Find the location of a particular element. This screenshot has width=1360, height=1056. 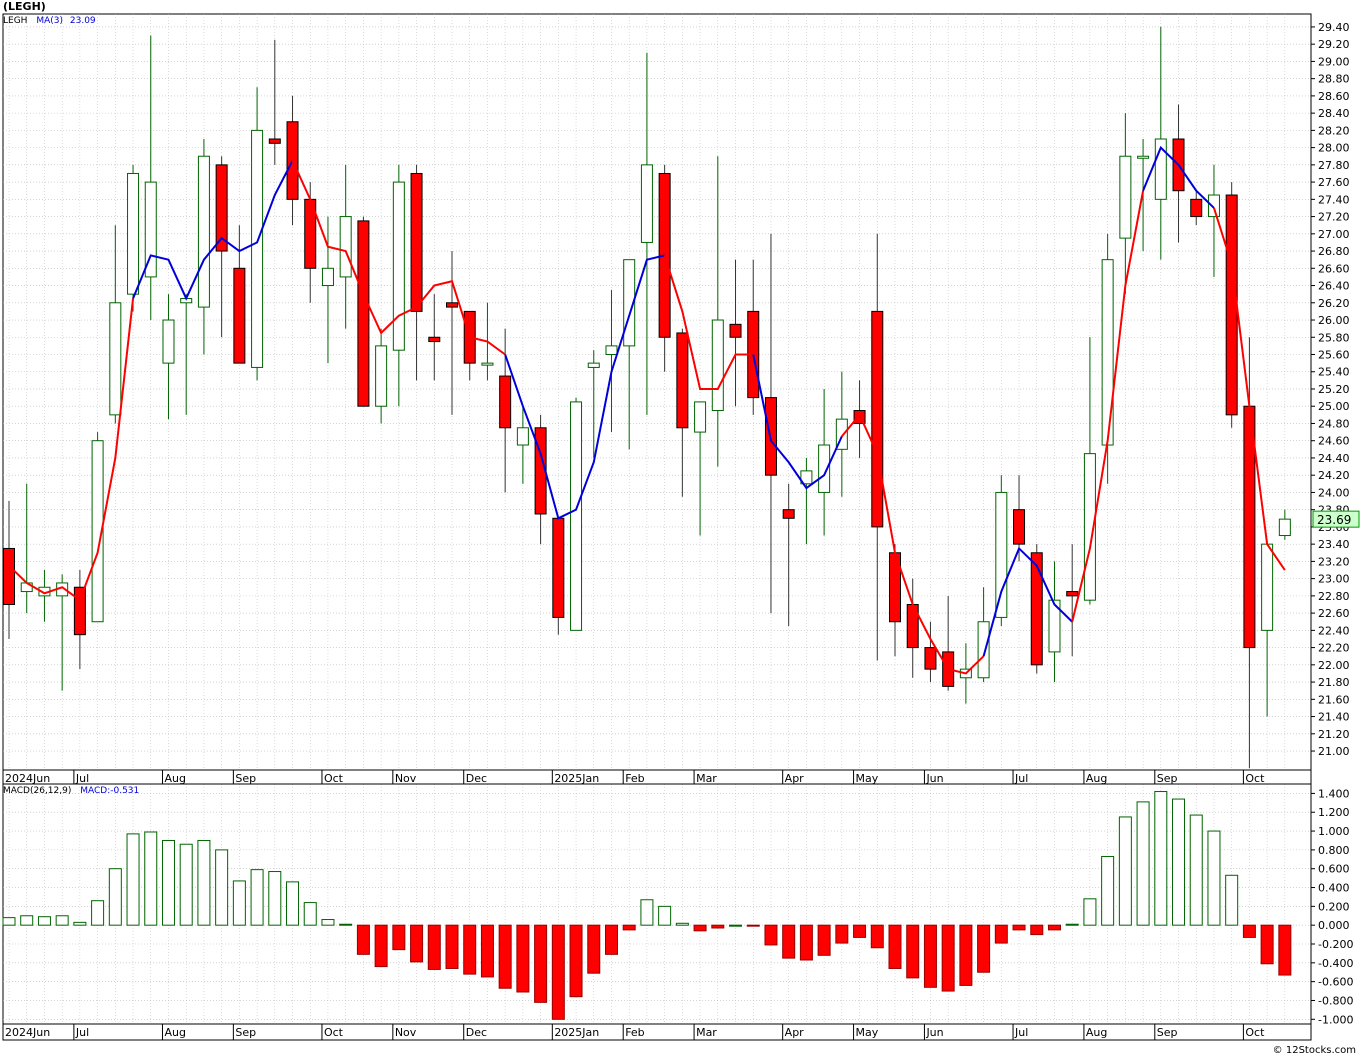

price-tick-label: 21.00 is located at coordinates (1334, 751).